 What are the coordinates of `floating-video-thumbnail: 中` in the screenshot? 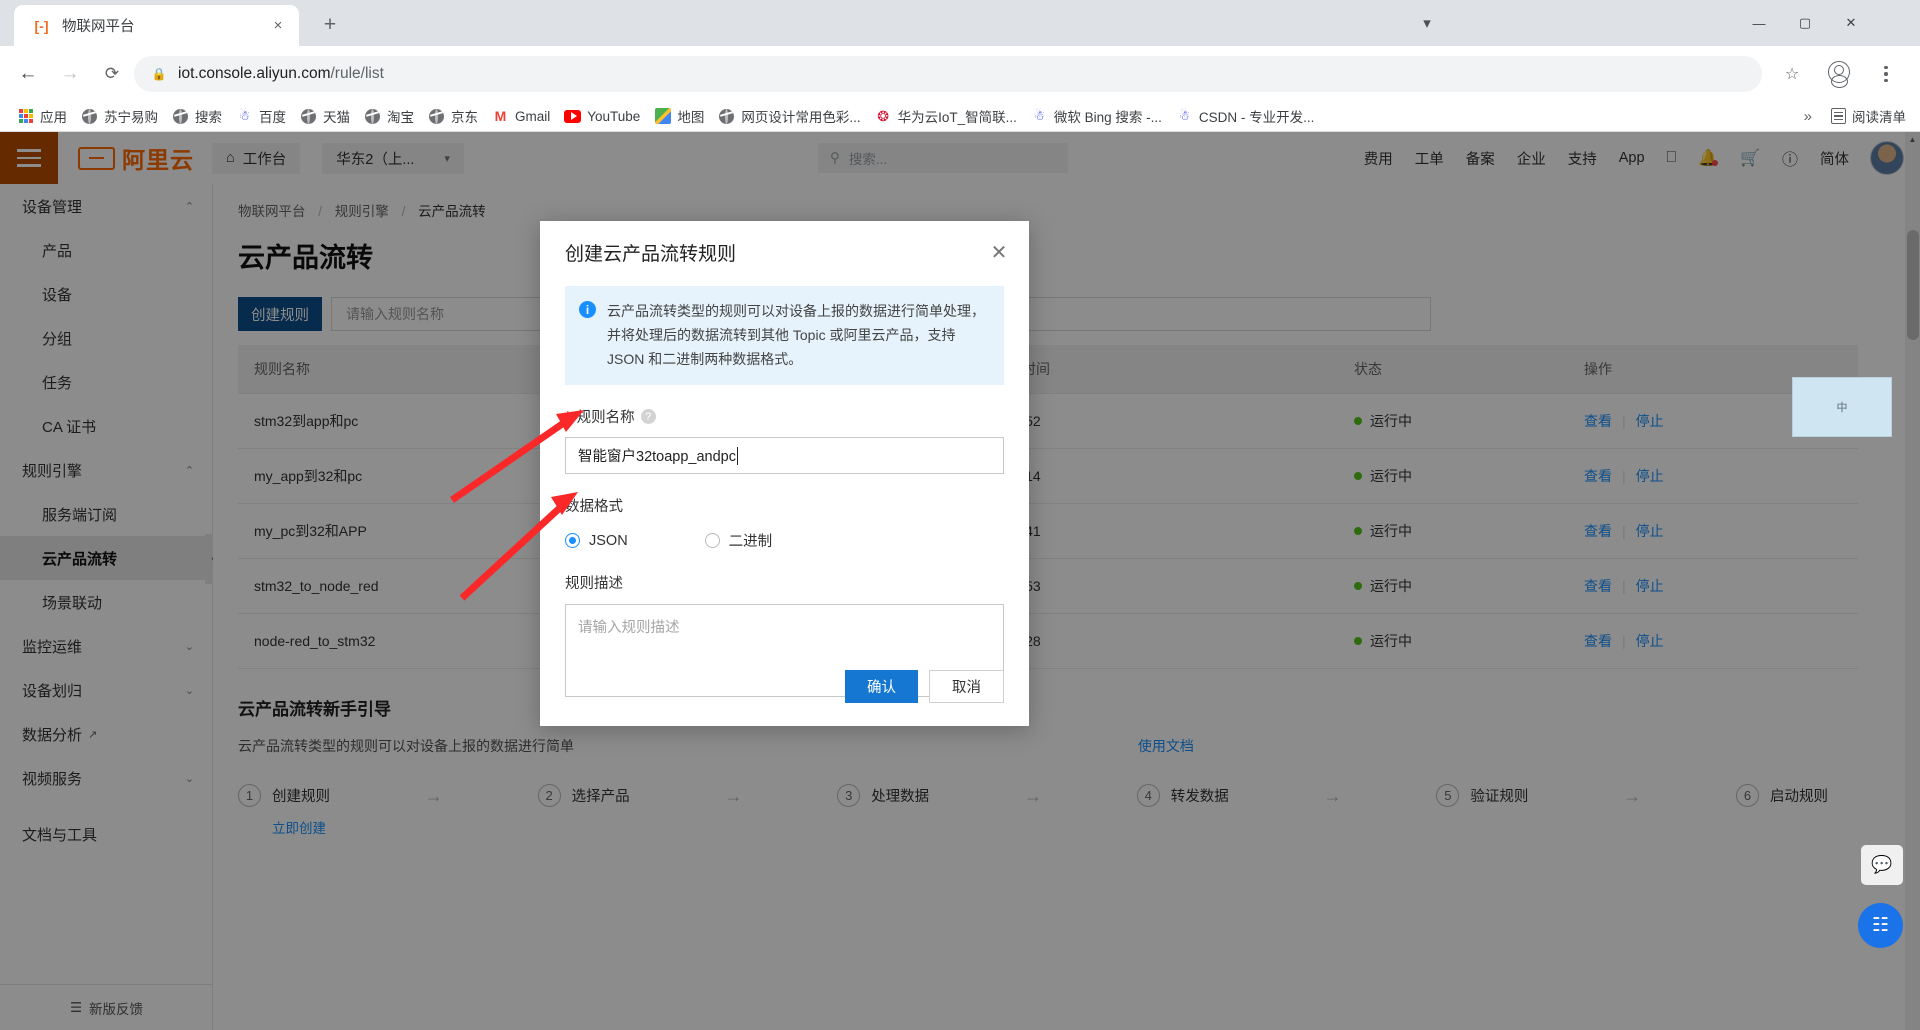 It's located at (1842, 407).